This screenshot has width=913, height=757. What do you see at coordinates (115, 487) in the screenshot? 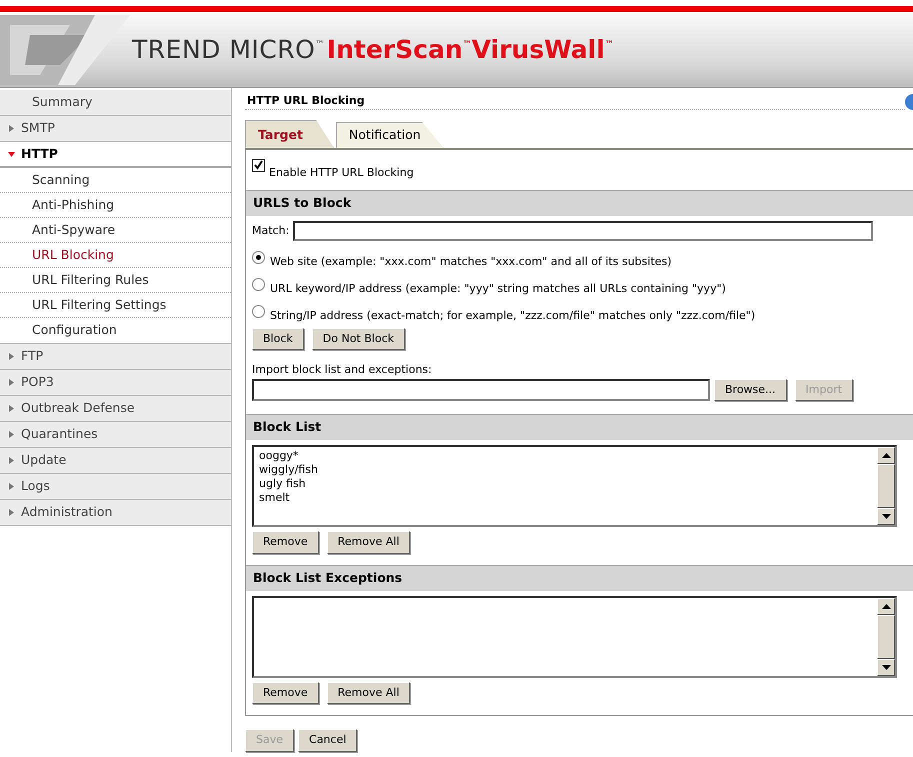
I see `sidebar-item: Logs` at bounding box center [115, 487].